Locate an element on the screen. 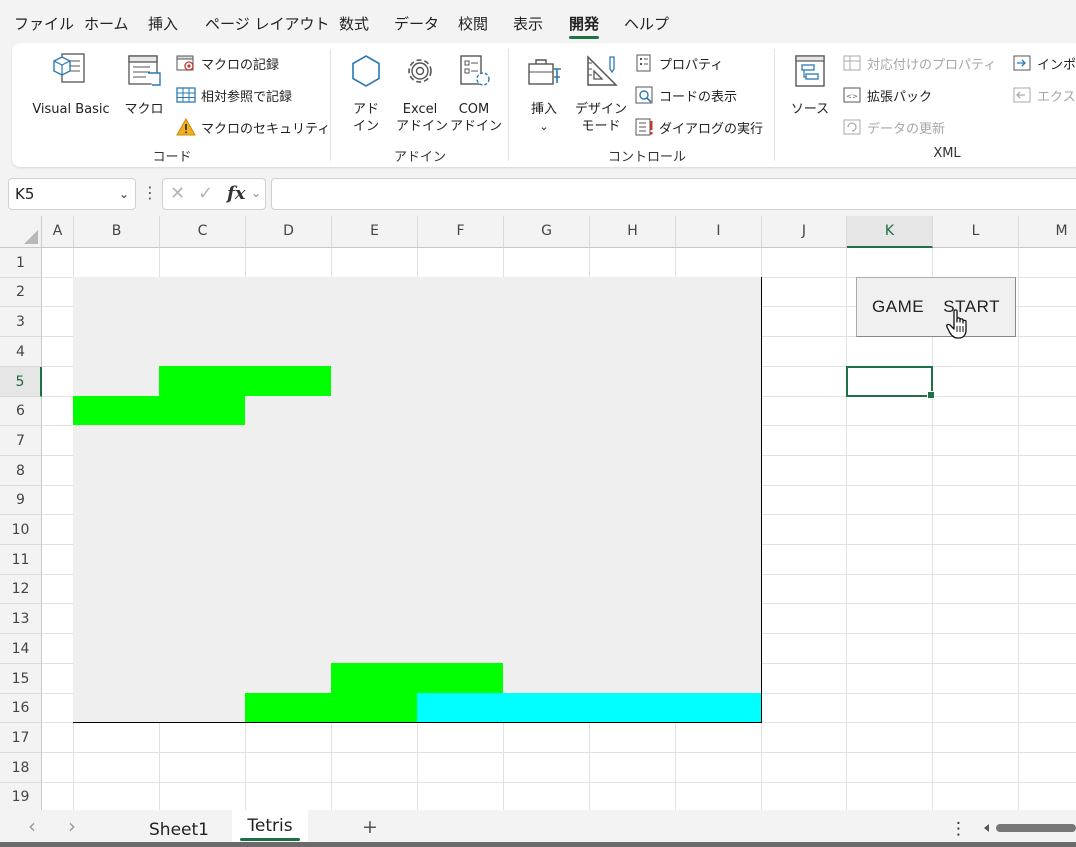  tab-developer: 開発 is located at coordinates (584, 26).